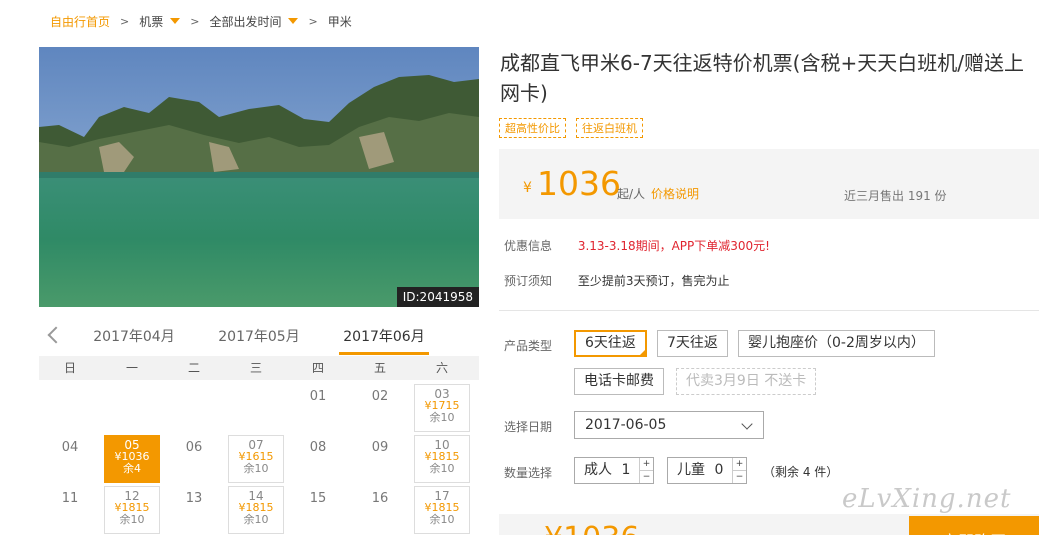  Describe the element at coordinates (528, 281) in the screenshot. I see `notice-label: 预订须知` at that location.